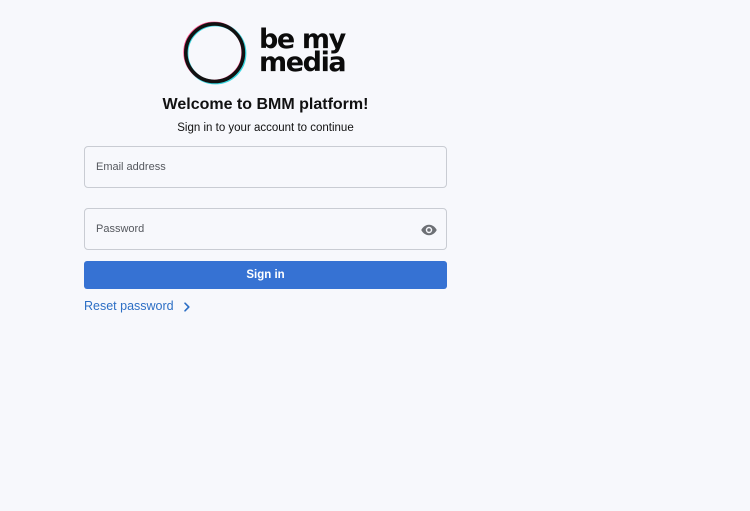 The image size is (750, 511). I want to click on circle-logo-icon, so click(215, 53).